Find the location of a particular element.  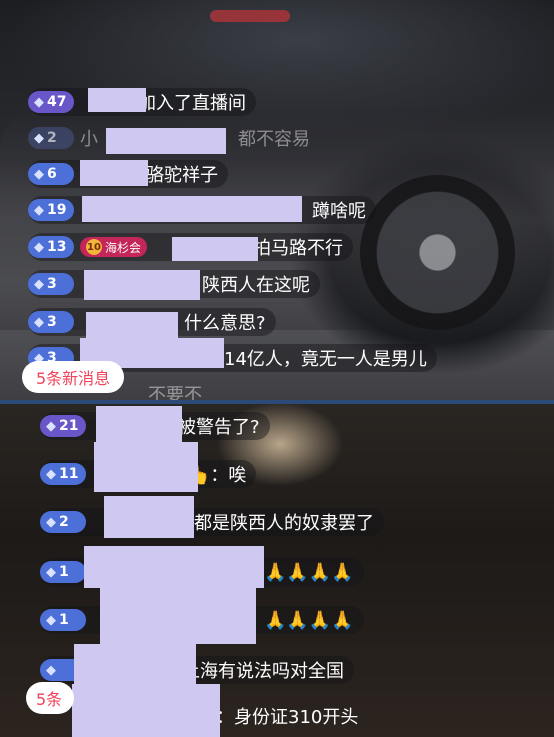

chat-row: ◆ 2 都是陕西人的奴隶罢了 is located at coordinates (212, 522).